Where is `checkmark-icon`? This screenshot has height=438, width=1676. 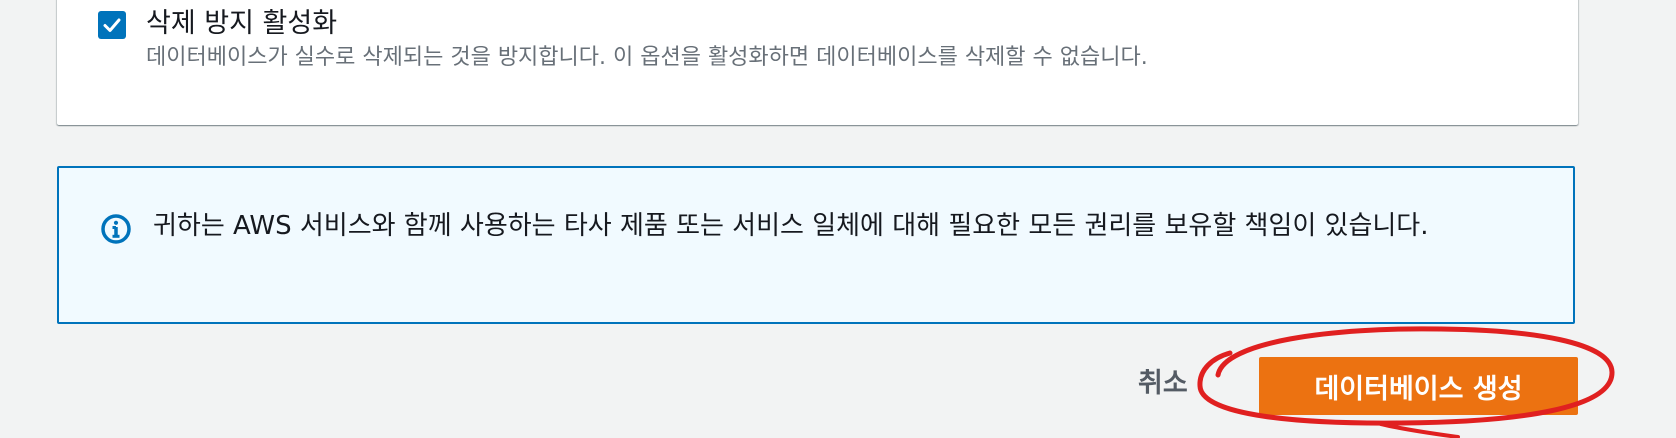
checkmark-icon is located at coordinates (112, 25).